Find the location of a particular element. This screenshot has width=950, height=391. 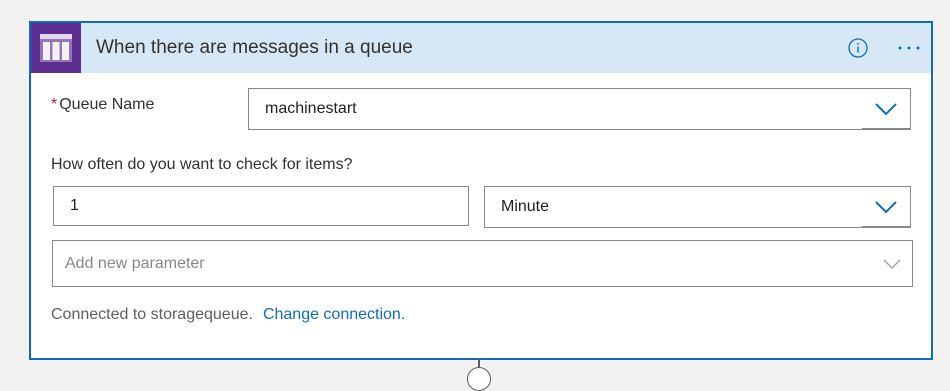

queue-name-value: machinestart is located at coordinates (311, 108).